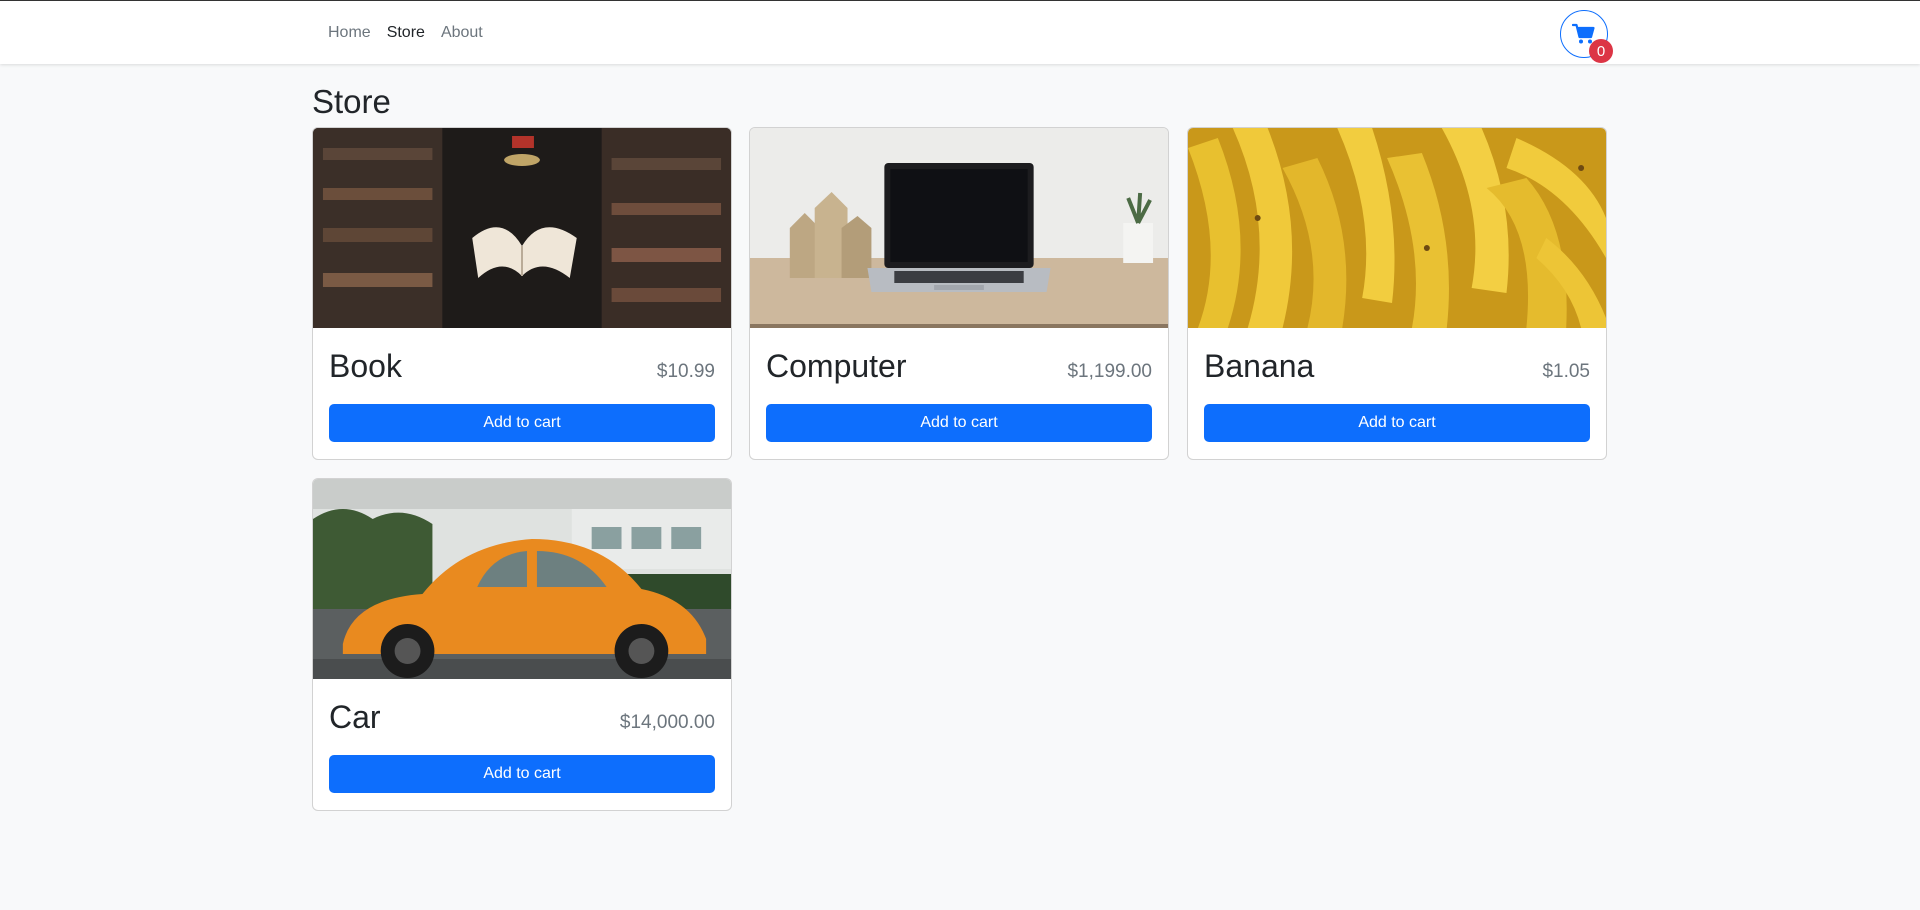  Describe the element at coordinates (522, 717) in the screenshot. I see `card-title-row: Car $14,000.00` at that location.